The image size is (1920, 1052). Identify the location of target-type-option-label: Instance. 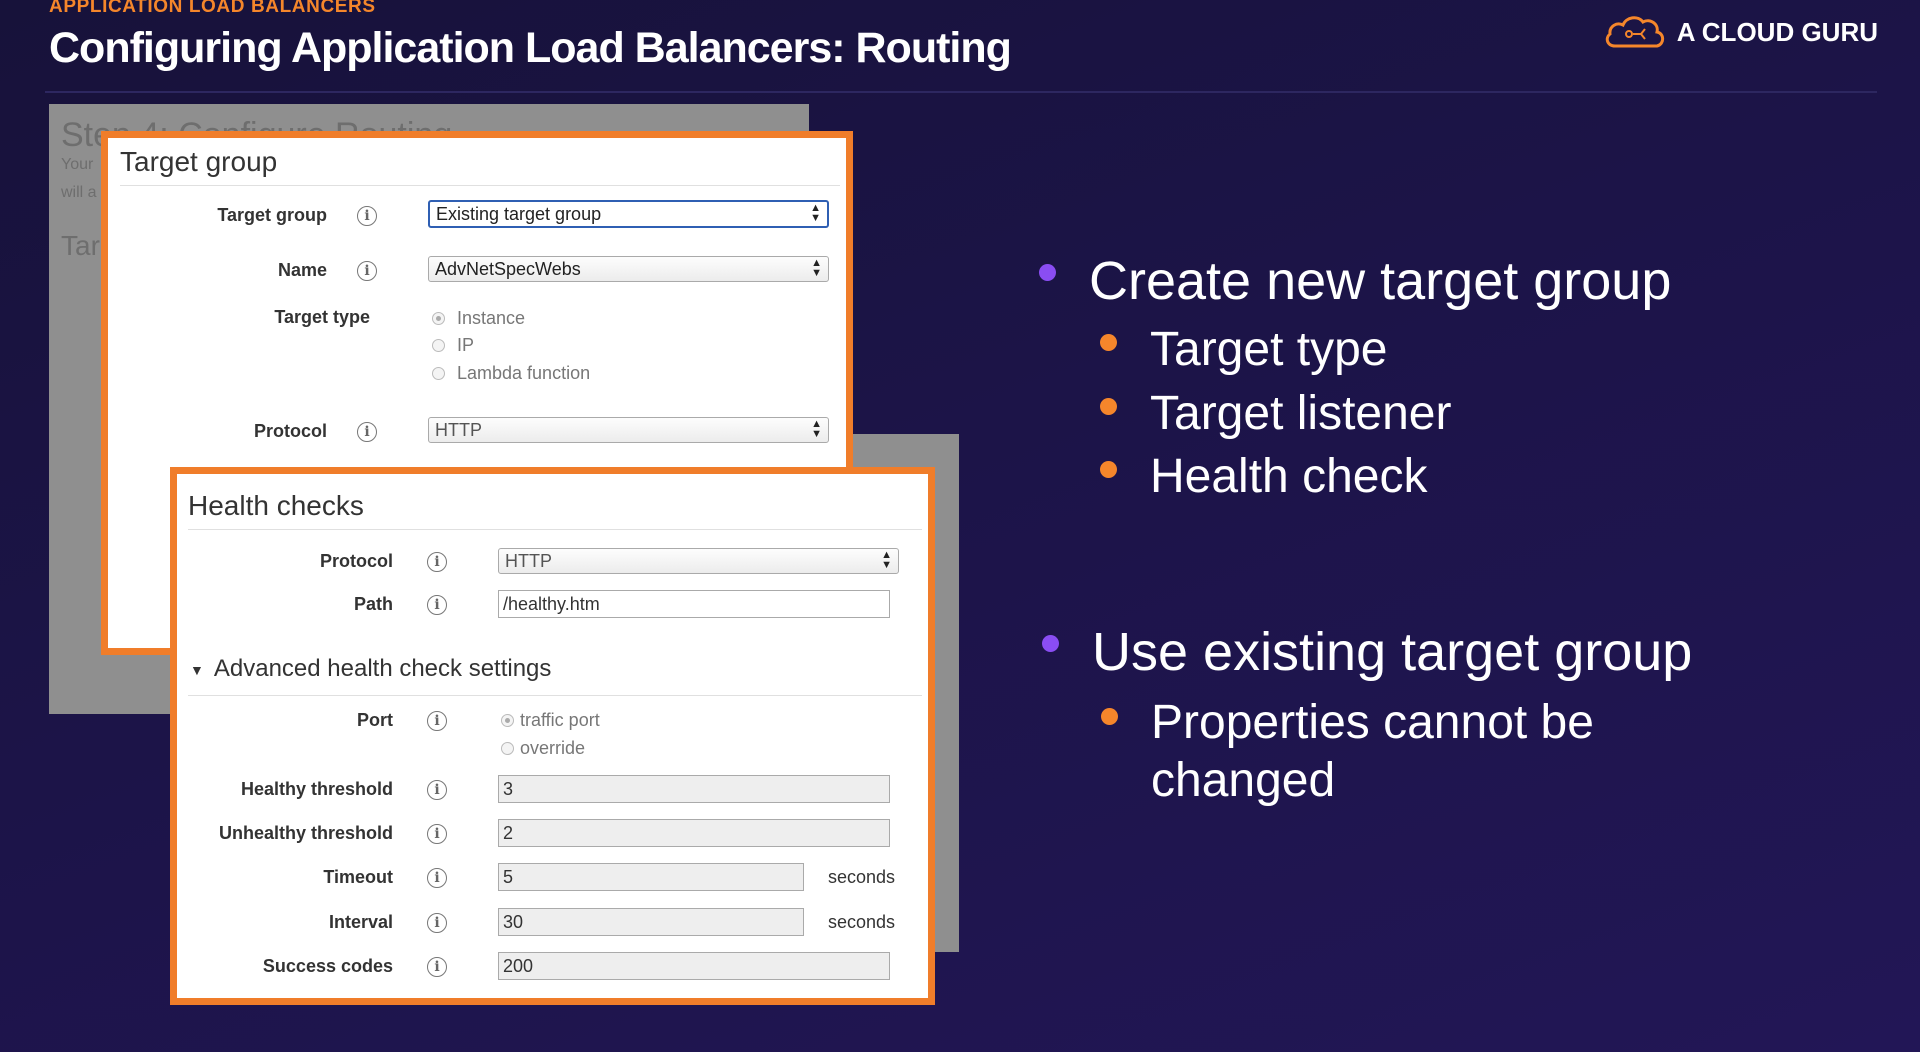
(491, 318).